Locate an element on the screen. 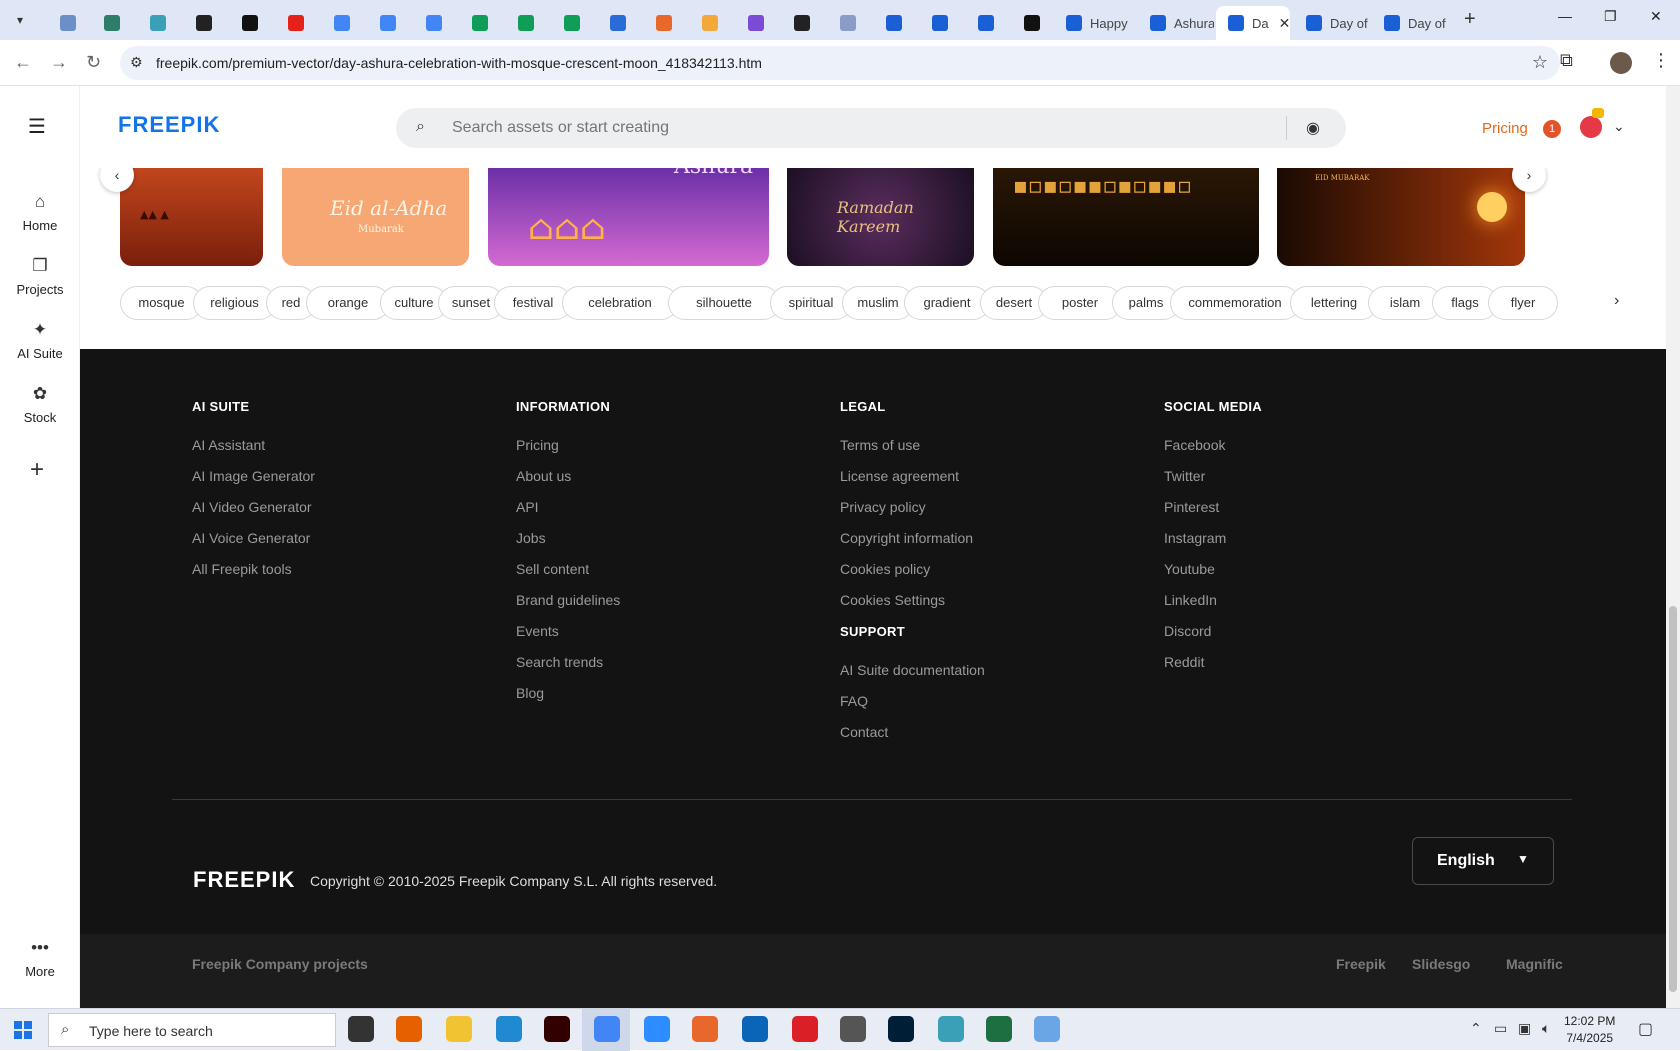  footer-link: AI Assistant is located at coordinates (228, 445).